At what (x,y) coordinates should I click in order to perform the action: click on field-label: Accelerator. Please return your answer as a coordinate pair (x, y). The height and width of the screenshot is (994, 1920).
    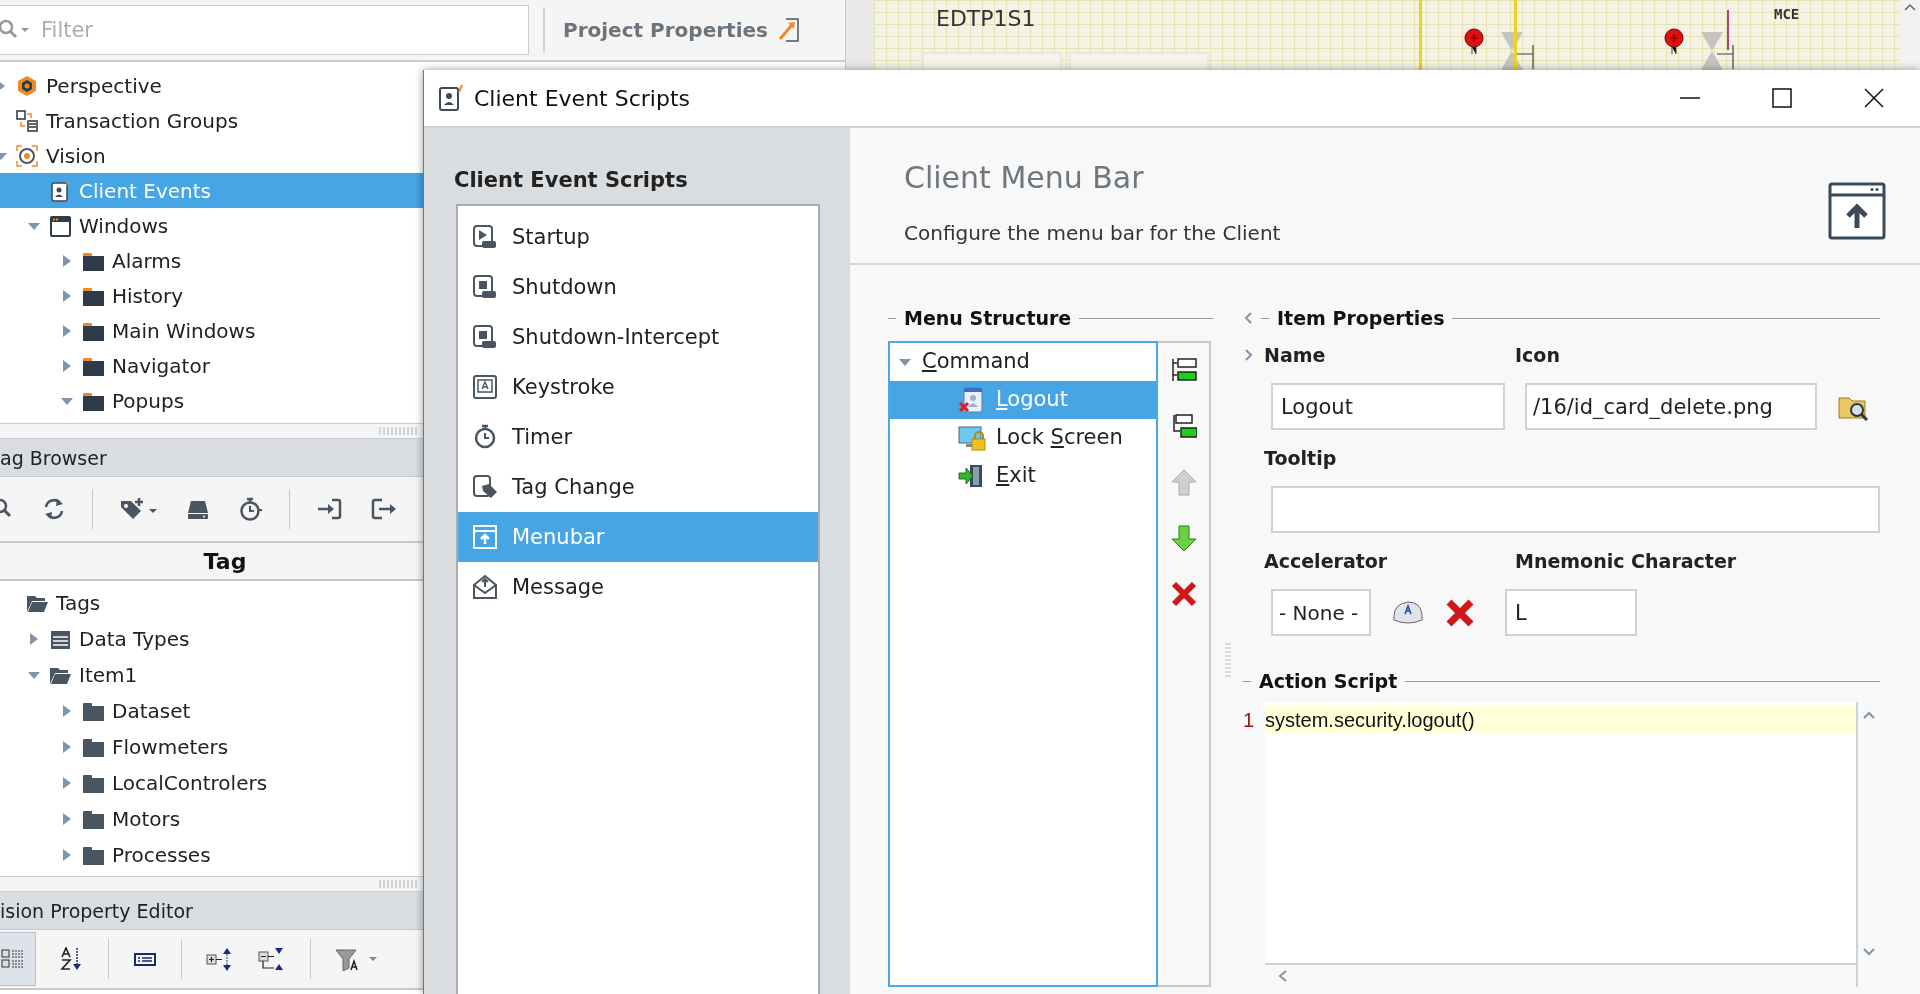
    Looking at the image, I should click on (1326, 561).